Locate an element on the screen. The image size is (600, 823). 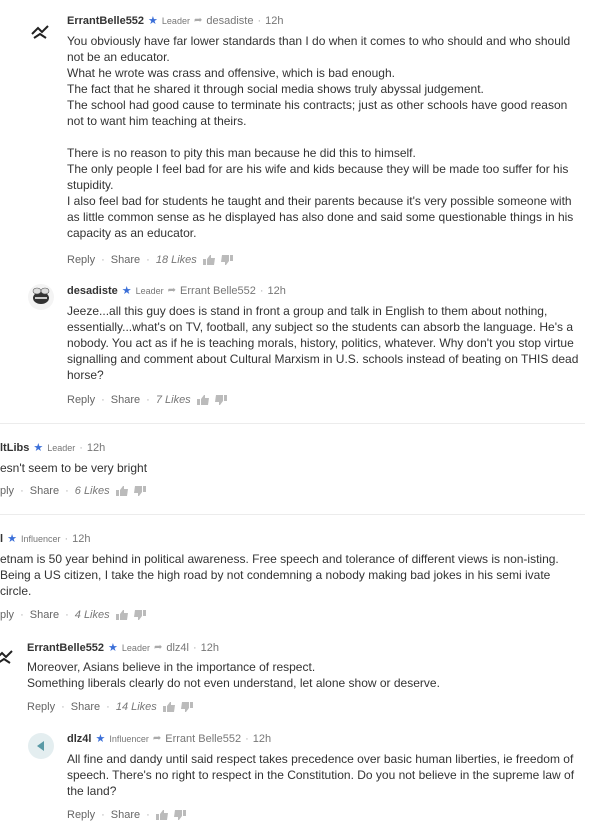
like-count: 4 Likes is located at coordinates (92, 615).